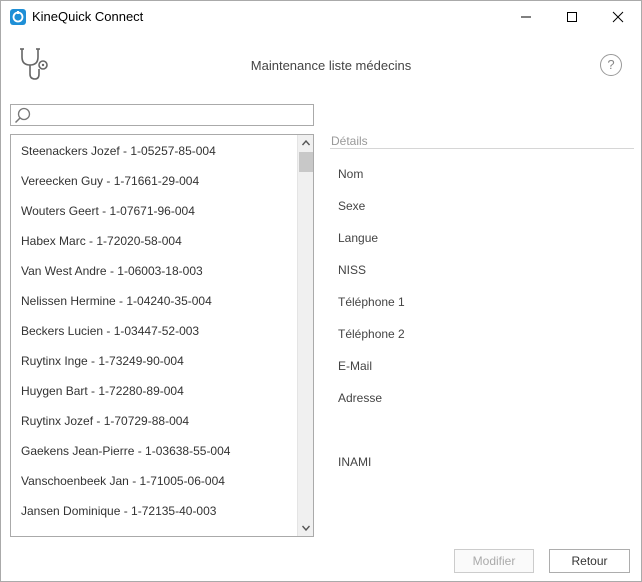 This screenshot has height=582, width=642. I want to click on search-field, so click(162, 115).